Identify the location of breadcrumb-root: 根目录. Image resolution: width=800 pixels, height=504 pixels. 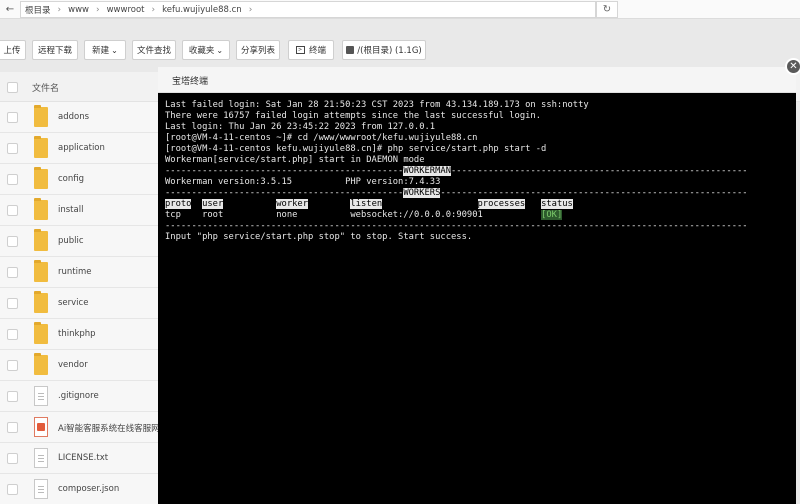
(38, 10).